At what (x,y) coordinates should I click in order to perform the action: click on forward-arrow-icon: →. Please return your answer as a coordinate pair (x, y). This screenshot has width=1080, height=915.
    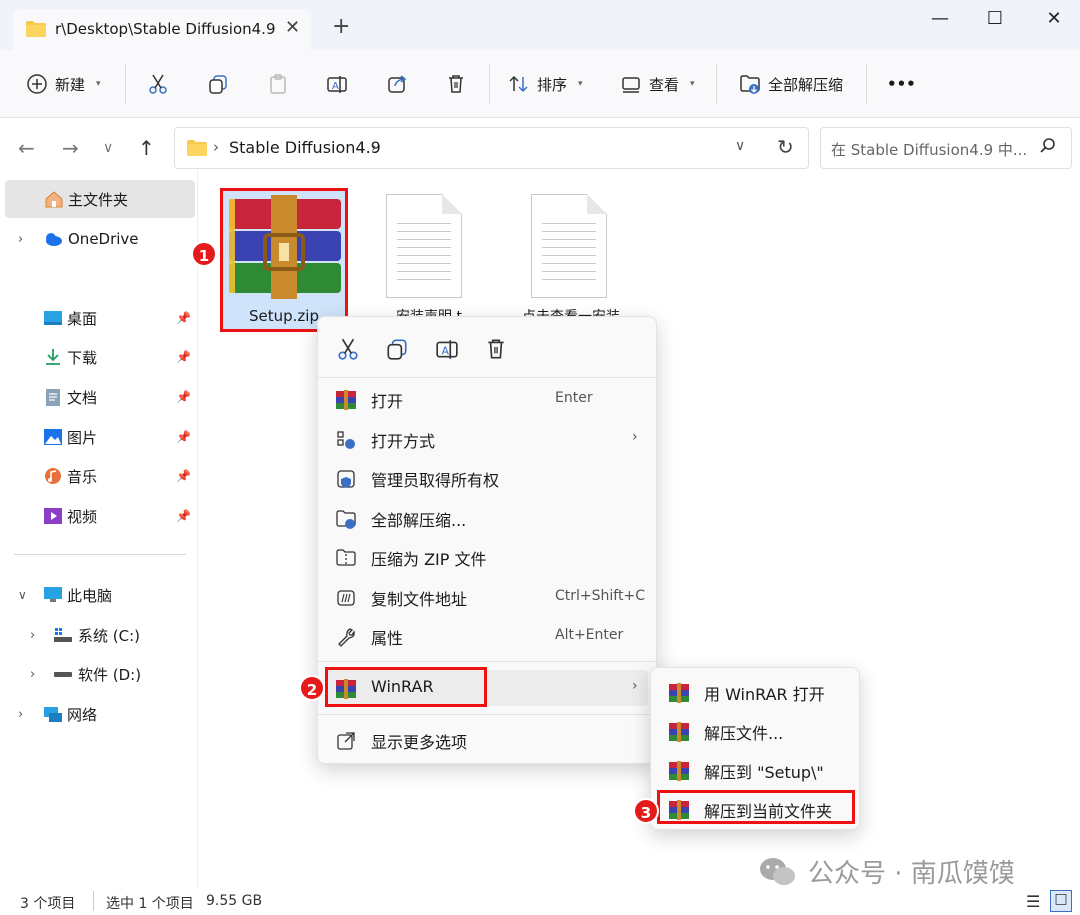
    Looking at the image, I should click on (70, 148).